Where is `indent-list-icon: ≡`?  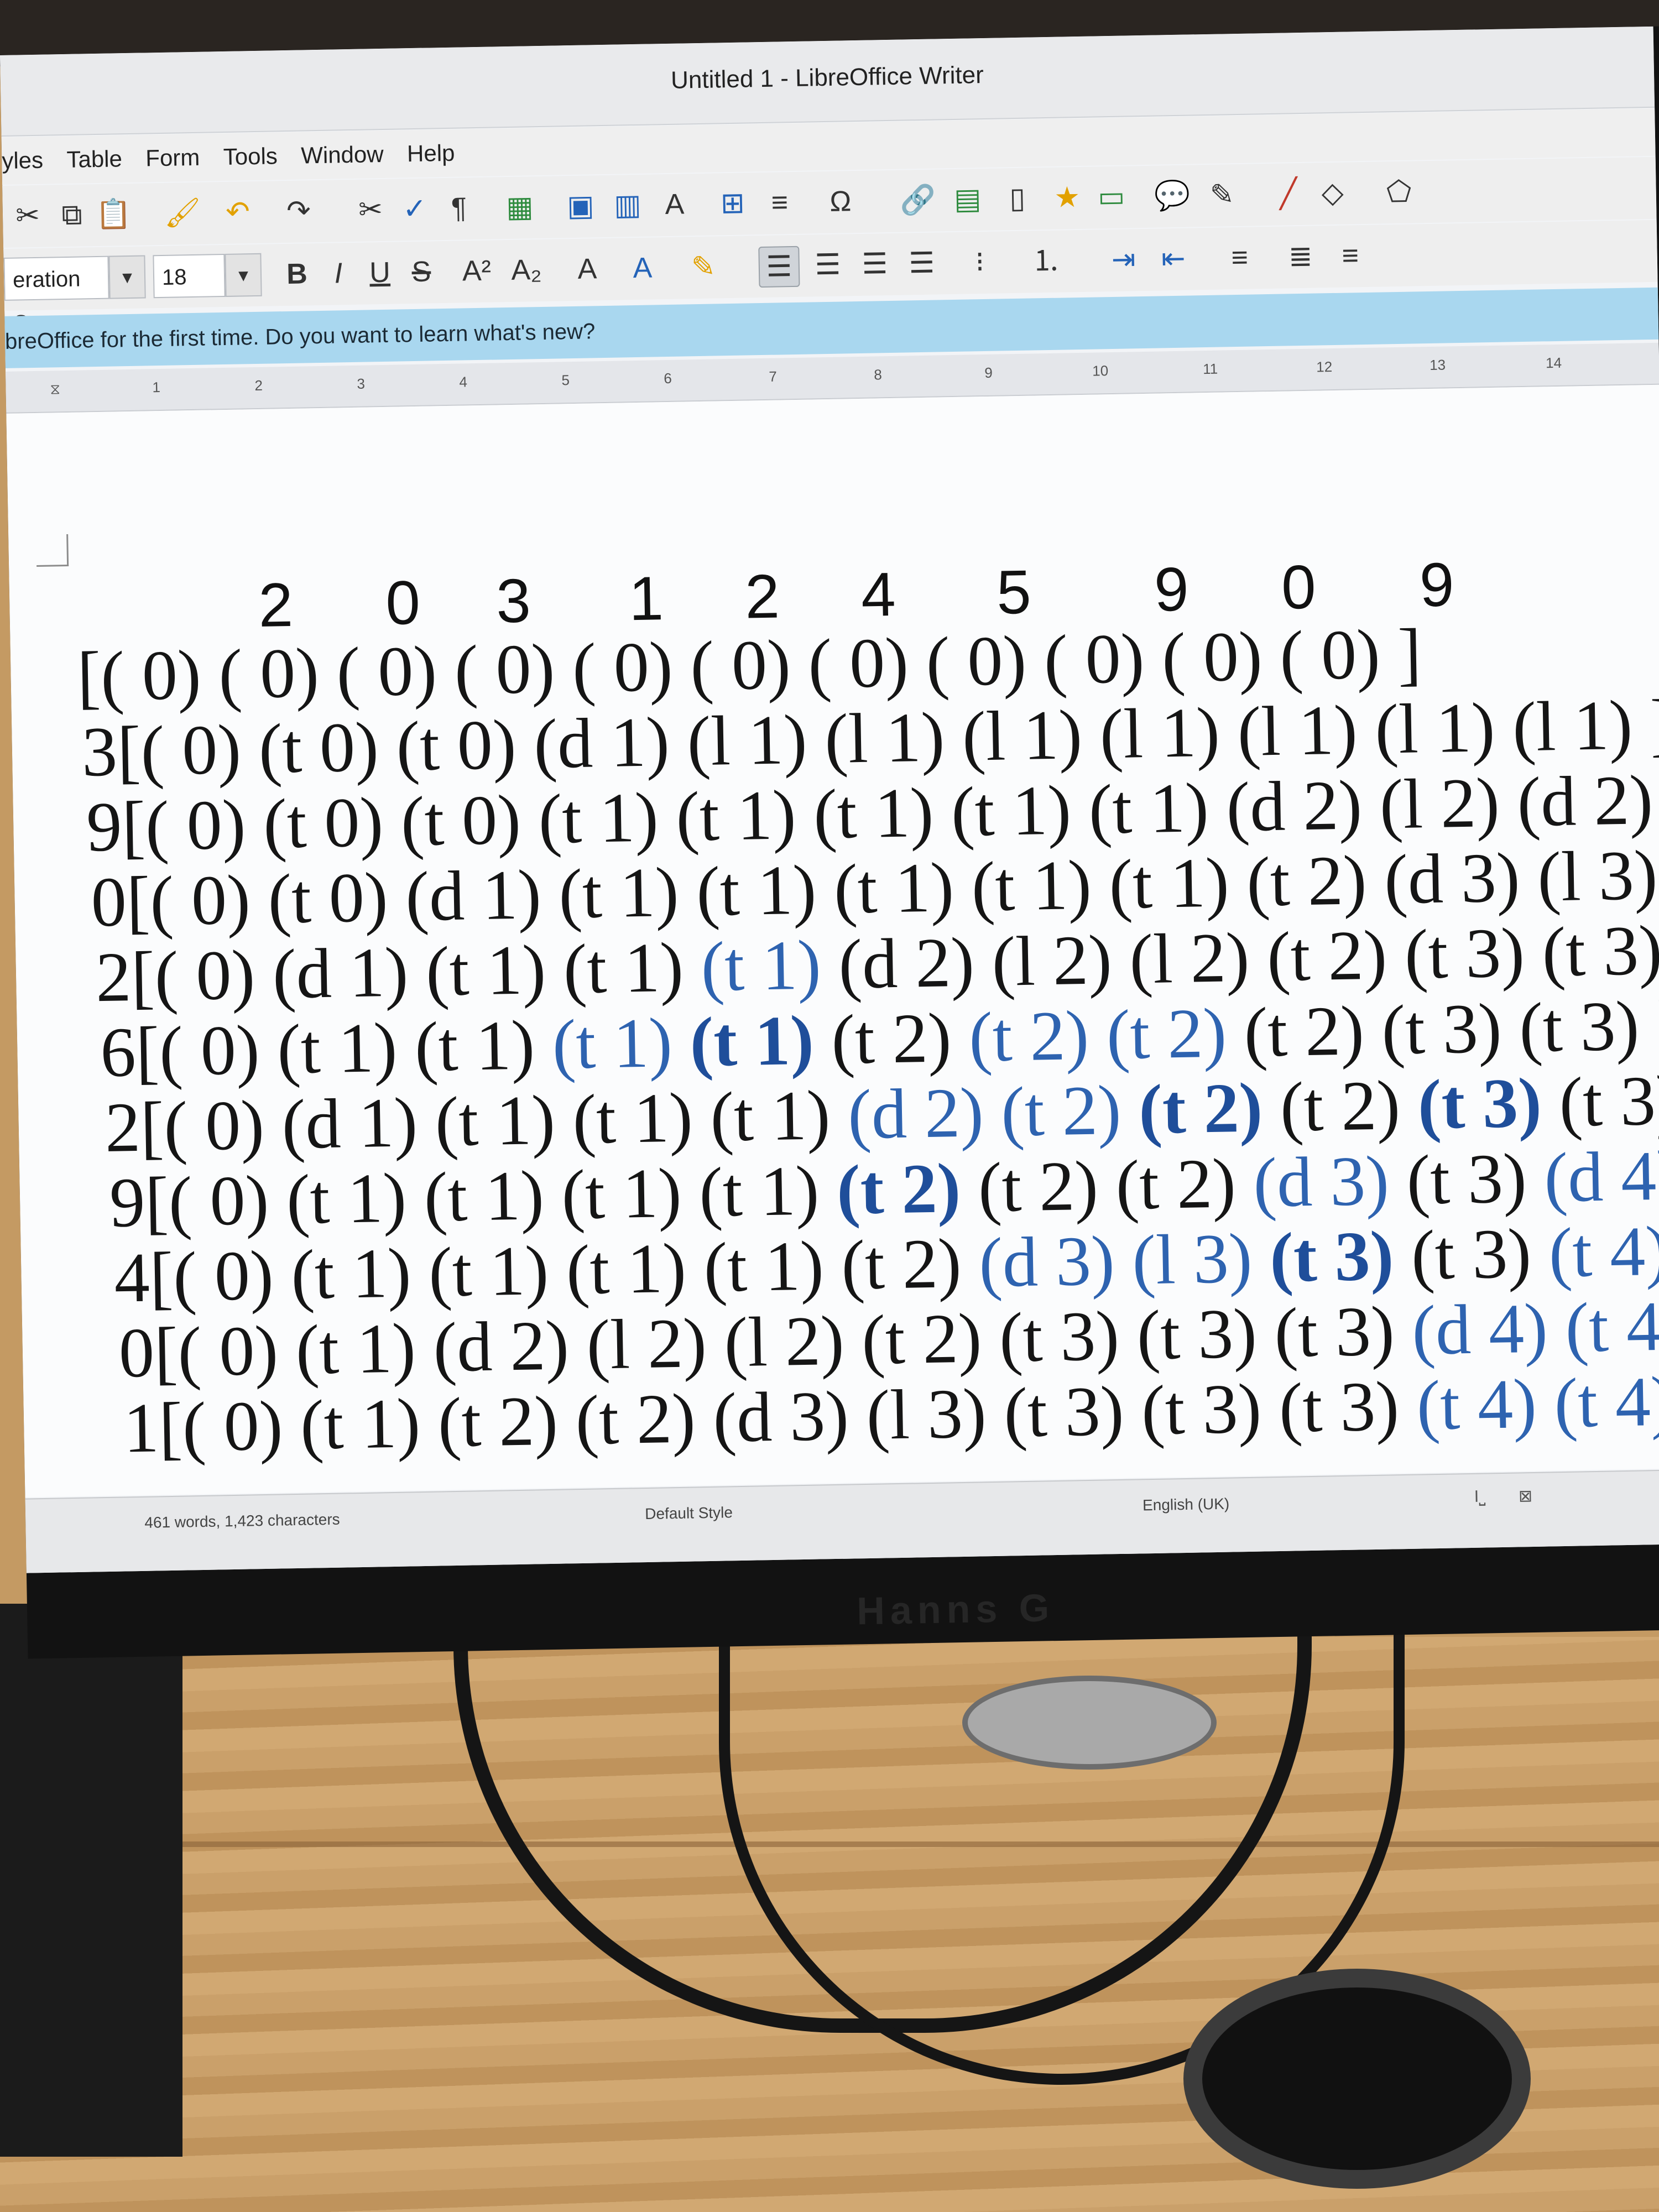 indent-list-icon: ≡ is located at coordinates (1351, 256).